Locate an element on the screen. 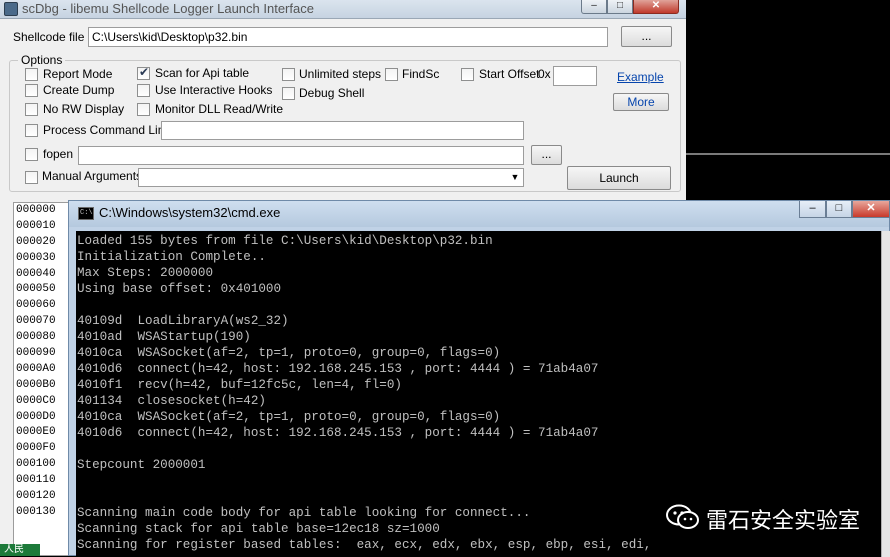 Image resolution: width=890 pixels, height=557 pixels. start-offset-input is located at coordinates (575, 76).